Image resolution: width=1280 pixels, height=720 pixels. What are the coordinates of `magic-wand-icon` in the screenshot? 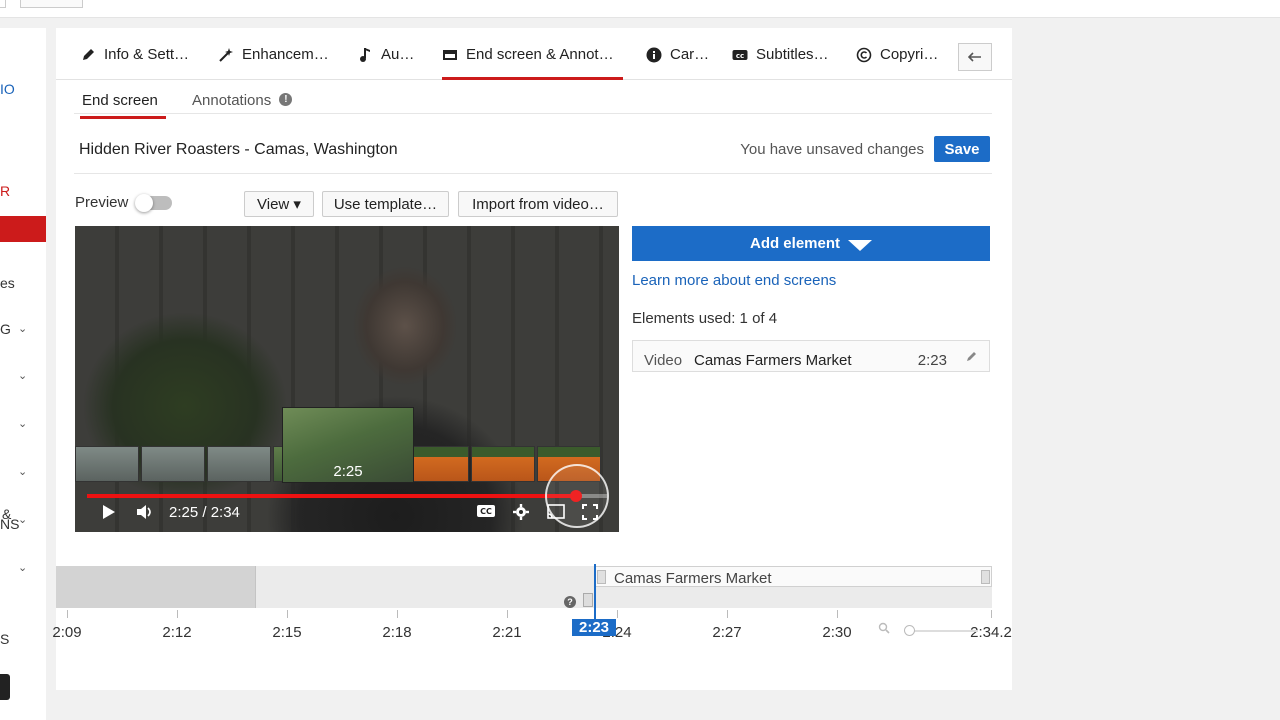 It's located at (226, 55).